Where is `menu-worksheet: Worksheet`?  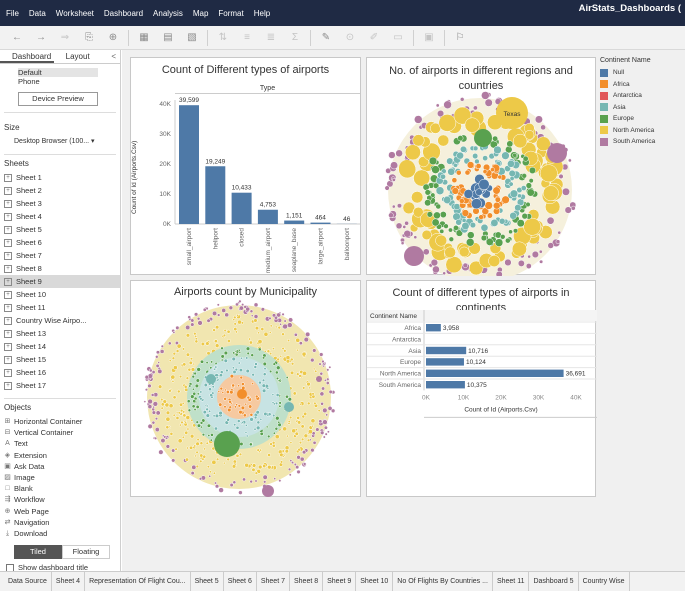 menu-worksheet: Worksheet is located at coordinates (75, 13).